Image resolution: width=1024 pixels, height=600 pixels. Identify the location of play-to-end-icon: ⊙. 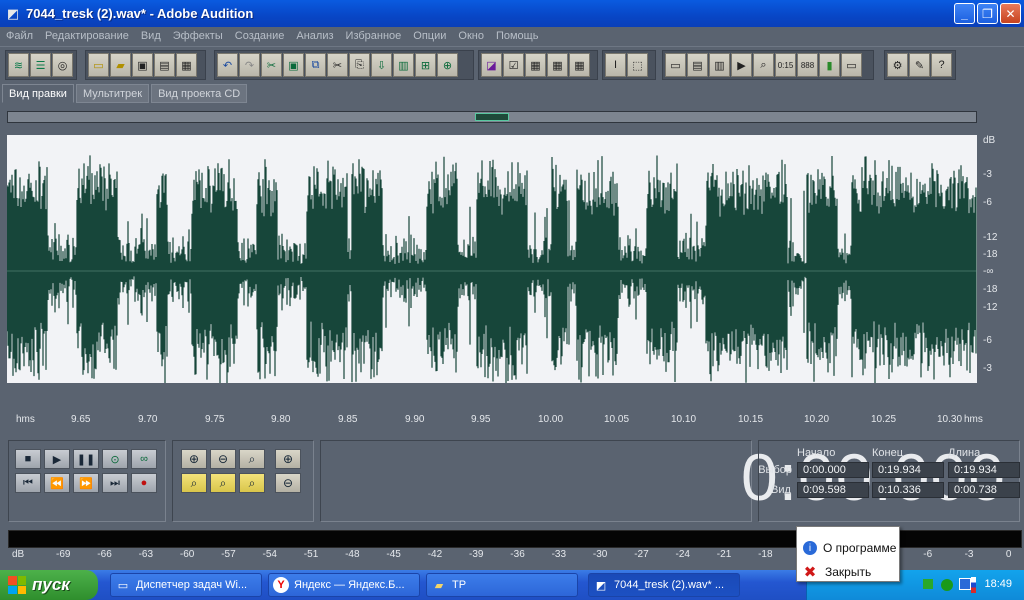
(115, 459).